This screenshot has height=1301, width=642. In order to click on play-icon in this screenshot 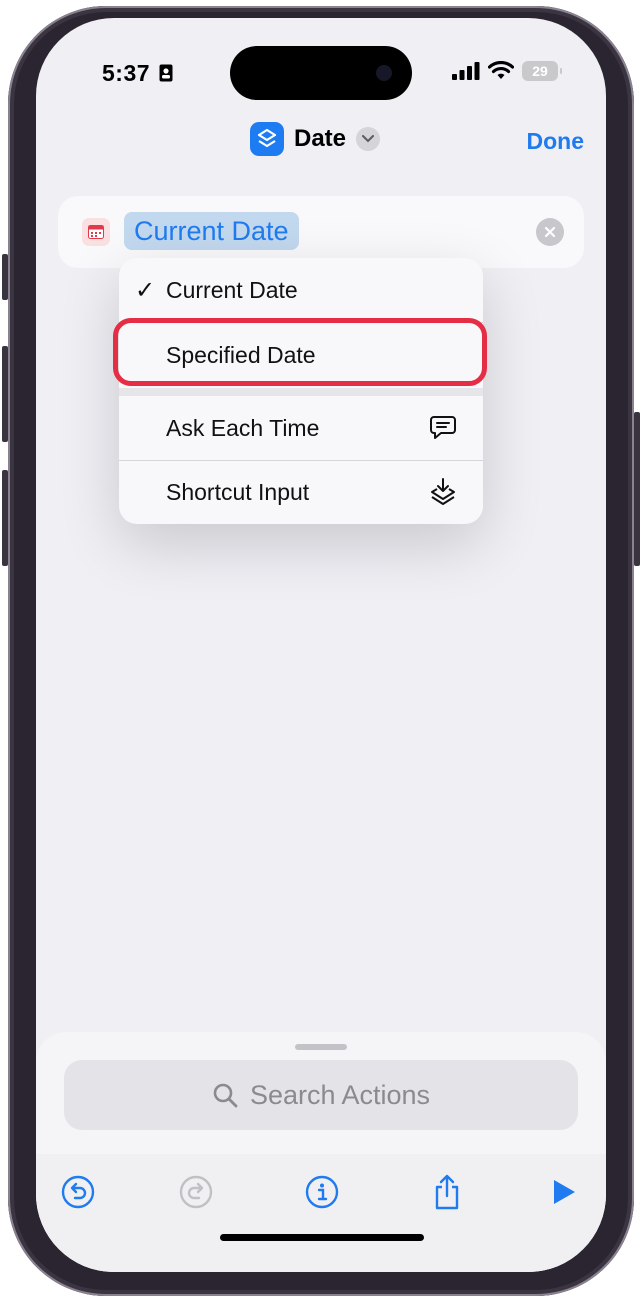, I will do `click(564, 1192)`.